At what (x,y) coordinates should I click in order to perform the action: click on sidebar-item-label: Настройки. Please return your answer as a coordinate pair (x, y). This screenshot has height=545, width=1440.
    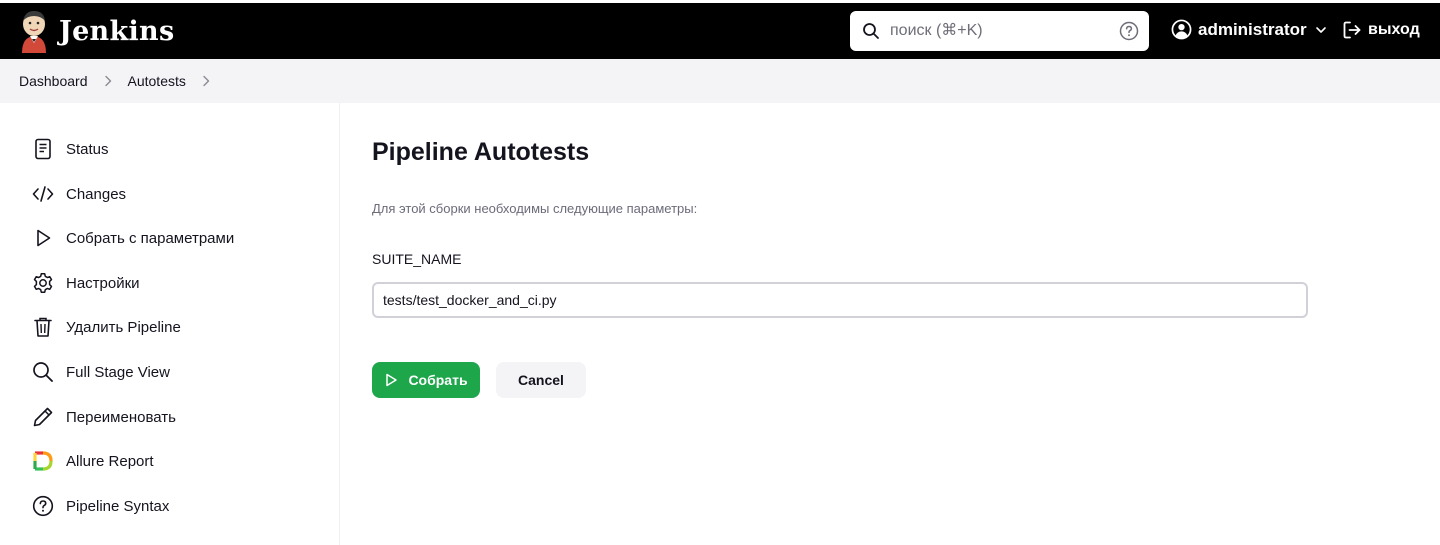
    Looking at the image, I should click on (103, 283).